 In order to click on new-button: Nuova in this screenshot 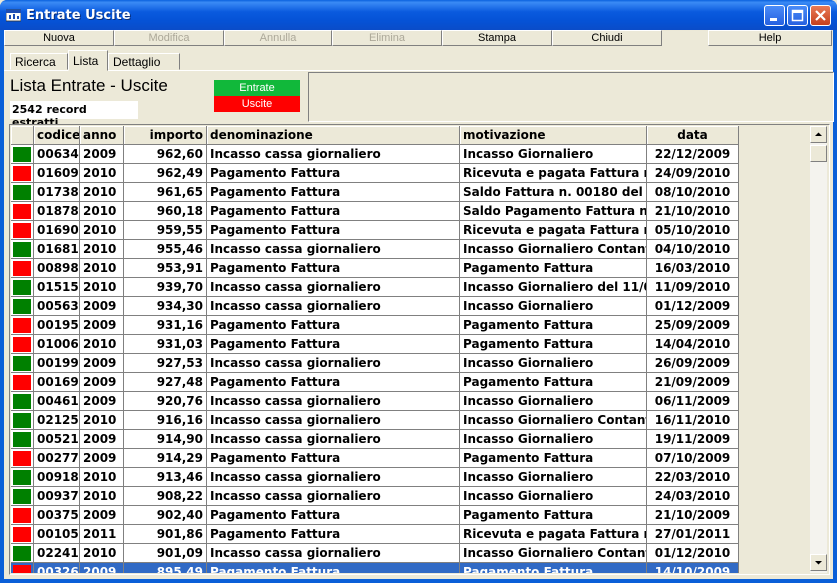, I will do `click(59, 38)`.